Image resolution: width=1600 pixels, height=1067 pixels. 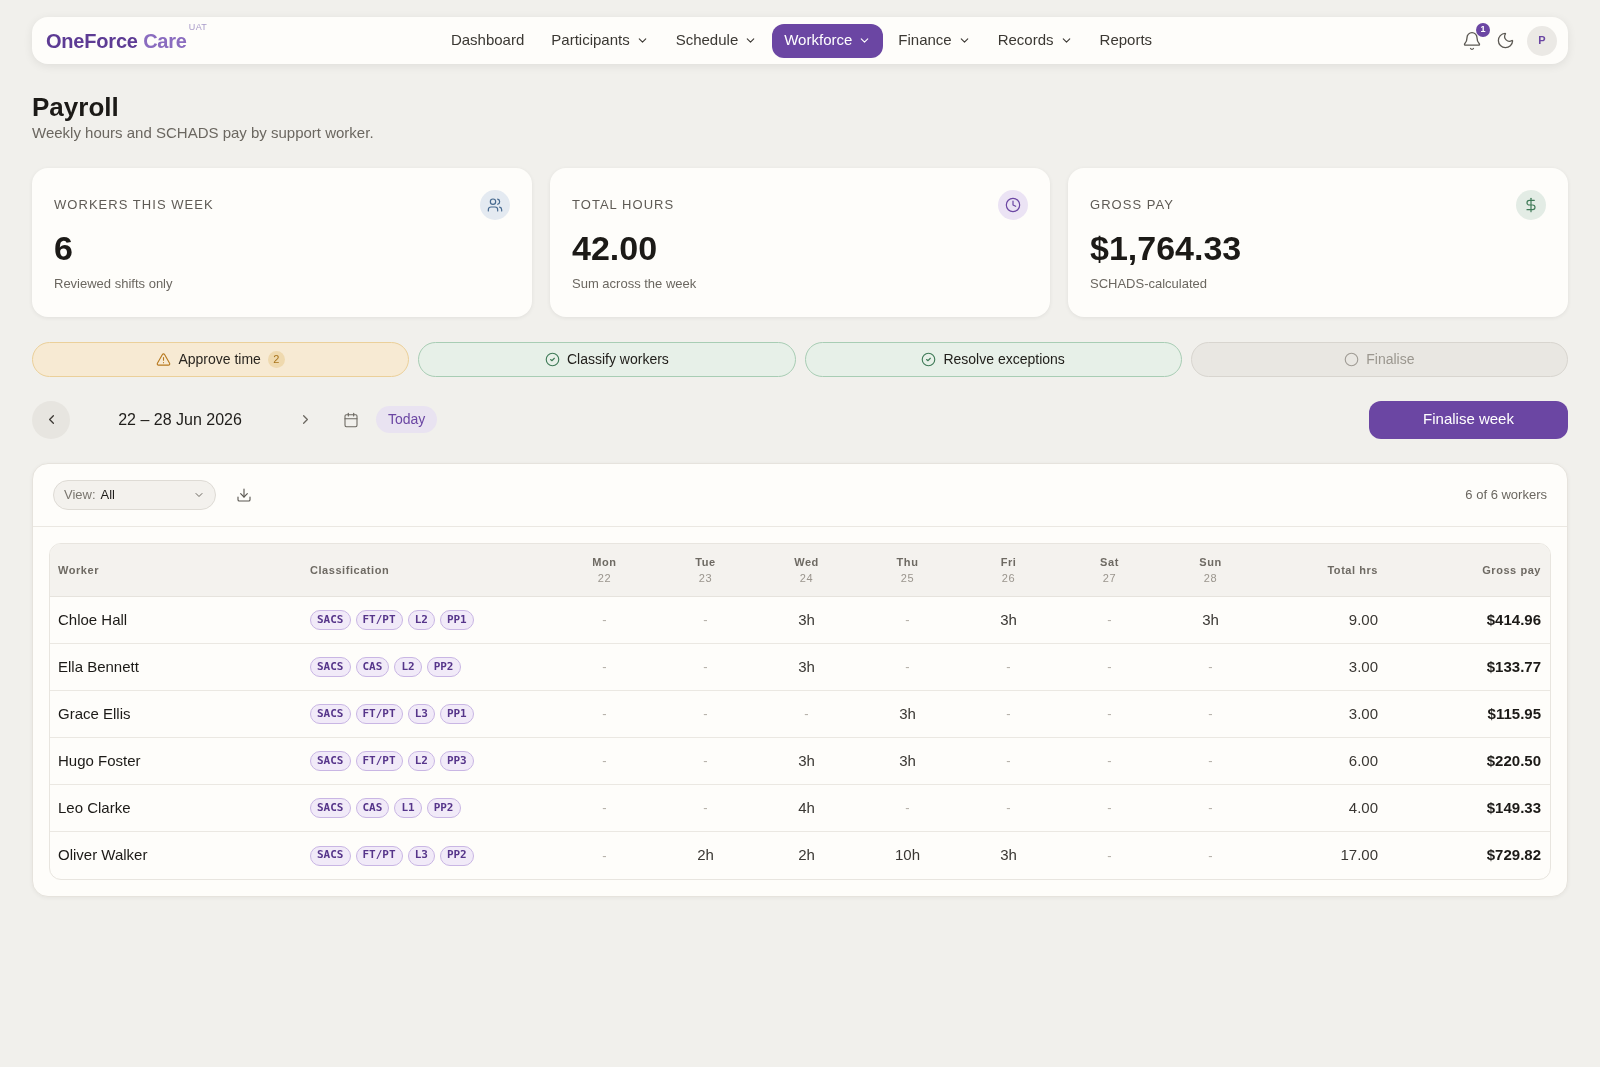 What do you see at coordinates (495, 205) in the screenshot?
I see `people-icon` at bounding box center [495, 205].